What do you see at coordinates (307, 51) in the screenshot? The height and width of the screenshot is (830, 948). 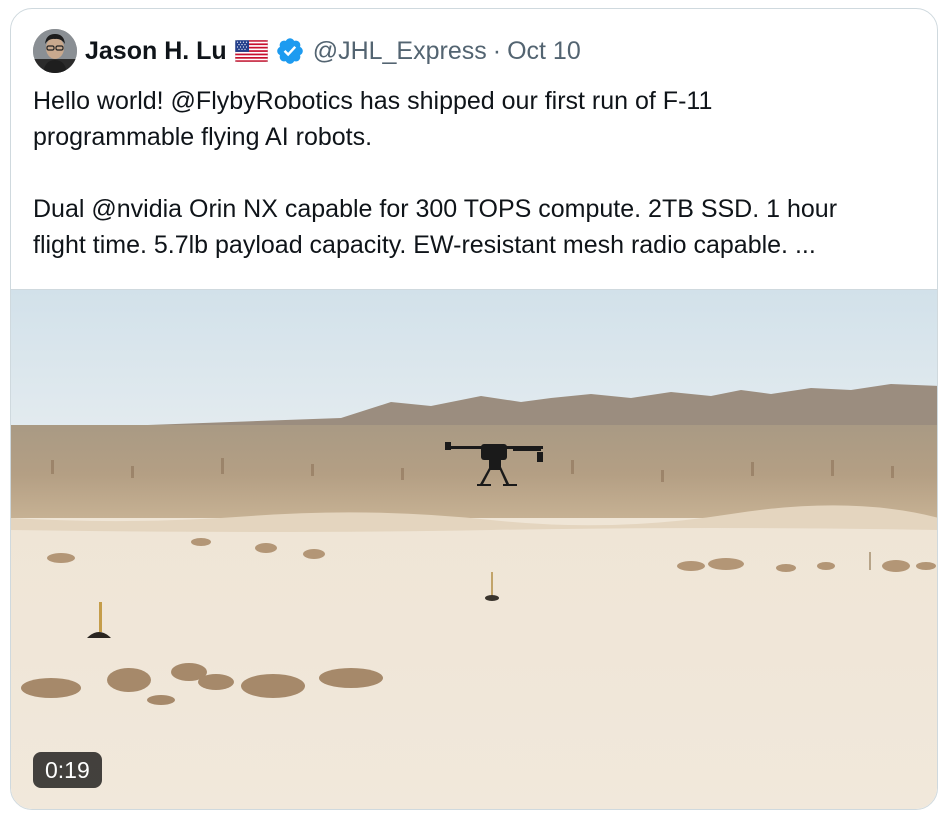 I see `tweet-header: Jason H. Lu @JHL_Express · Oct 10` at bounding box center [307, 51].